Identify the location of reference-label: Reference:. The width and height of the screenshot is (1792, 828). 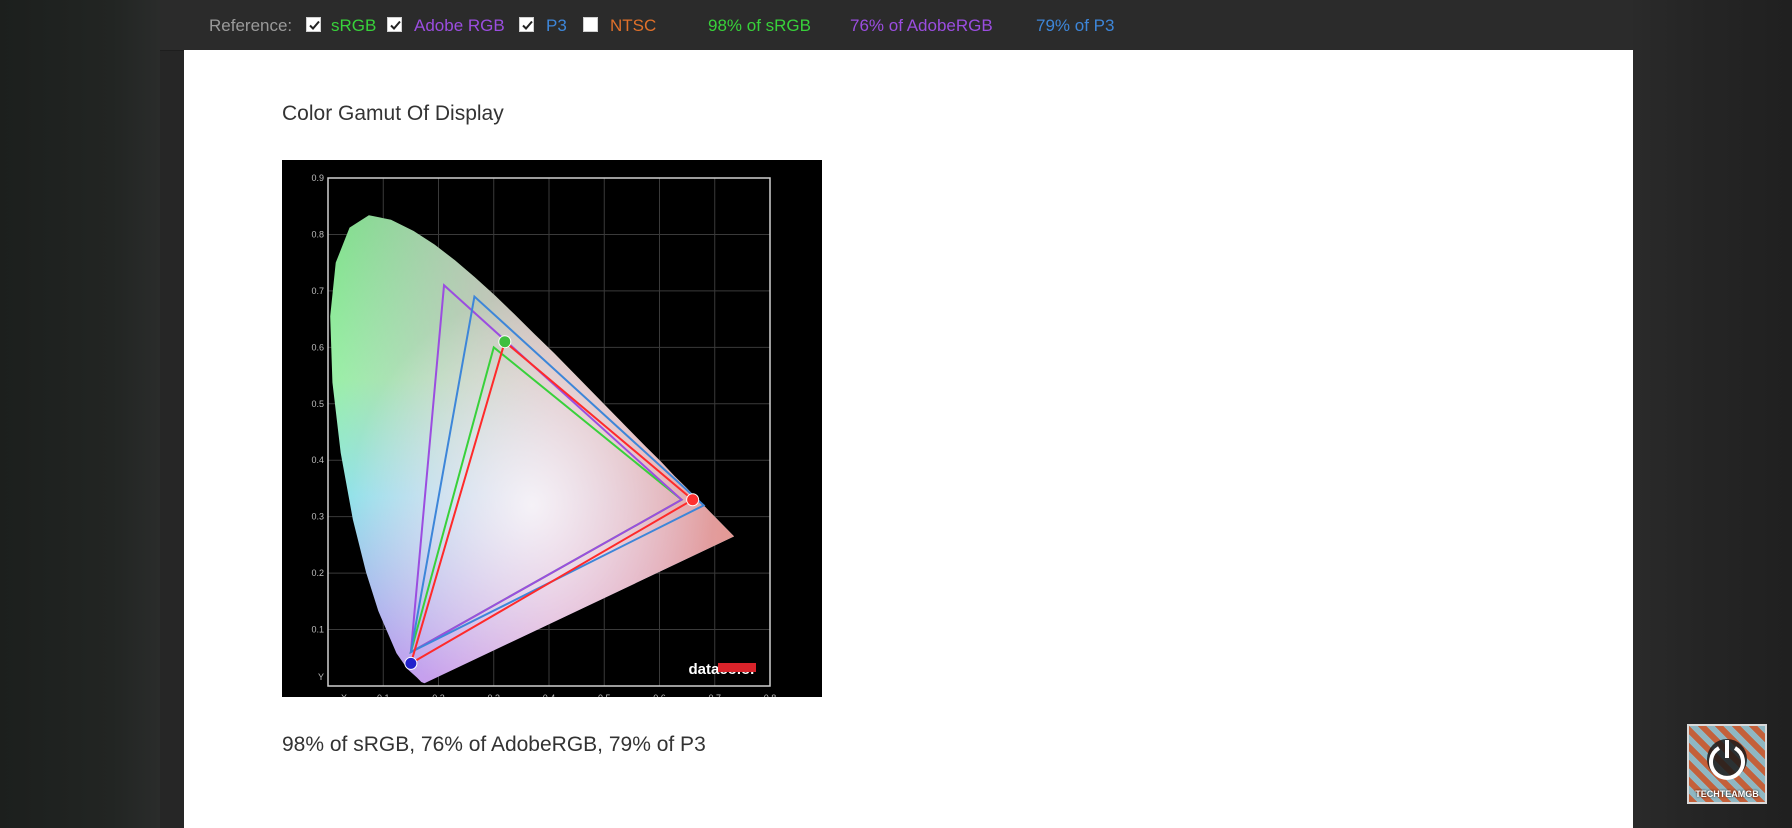
(251, 25).